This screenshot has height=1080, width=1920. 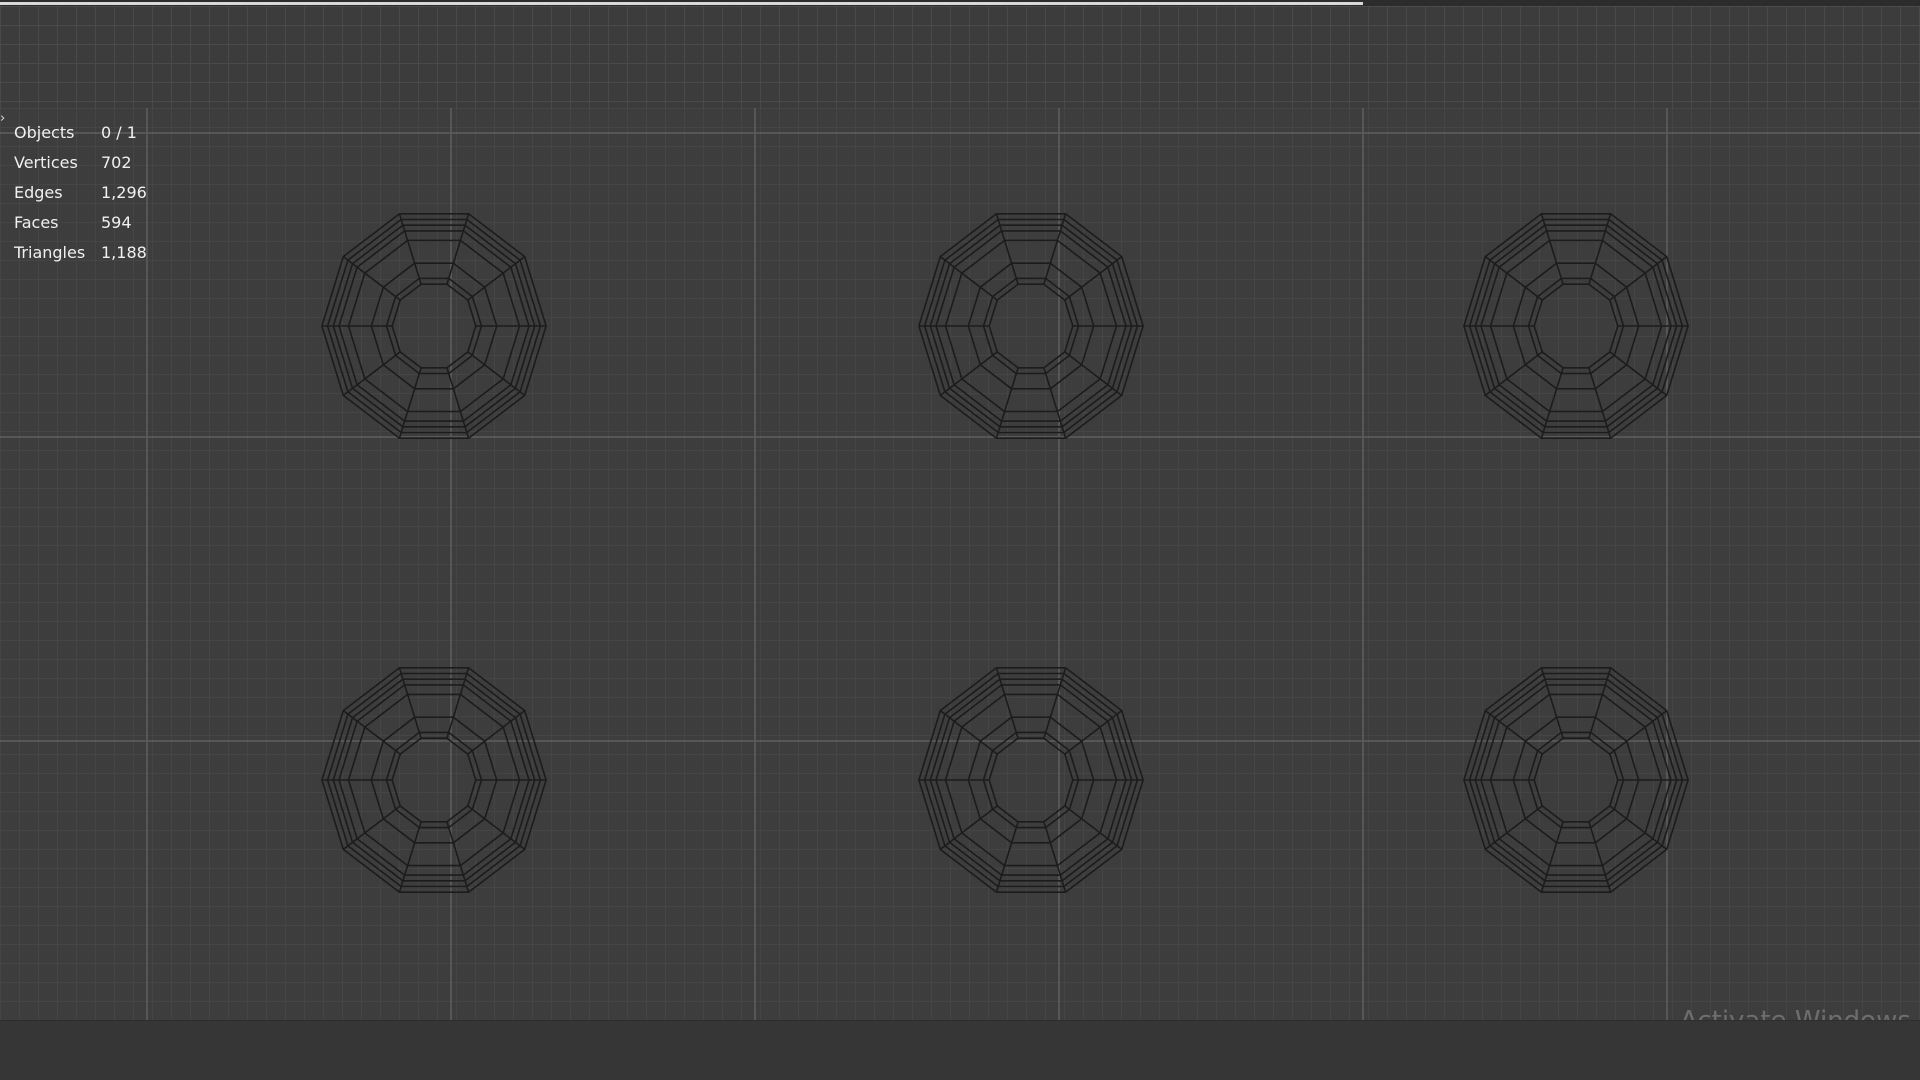 I want to click on stat-row-vertices: Vertices 702, so click(x=92, y=163).